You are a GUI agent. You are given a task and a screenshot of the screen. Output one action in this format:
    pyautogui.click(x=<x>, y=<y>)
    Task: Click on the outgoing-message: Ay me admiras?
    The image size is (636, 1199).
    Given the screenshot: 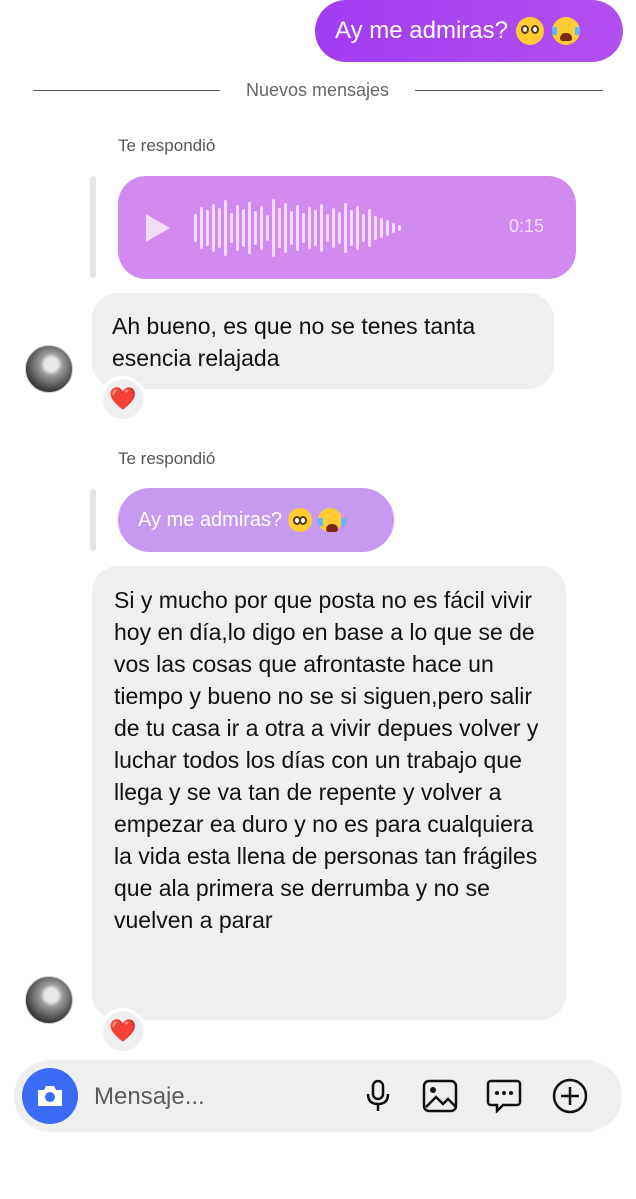 What is the action you would take?
    pyautogui.click(x=469, y=31)
    